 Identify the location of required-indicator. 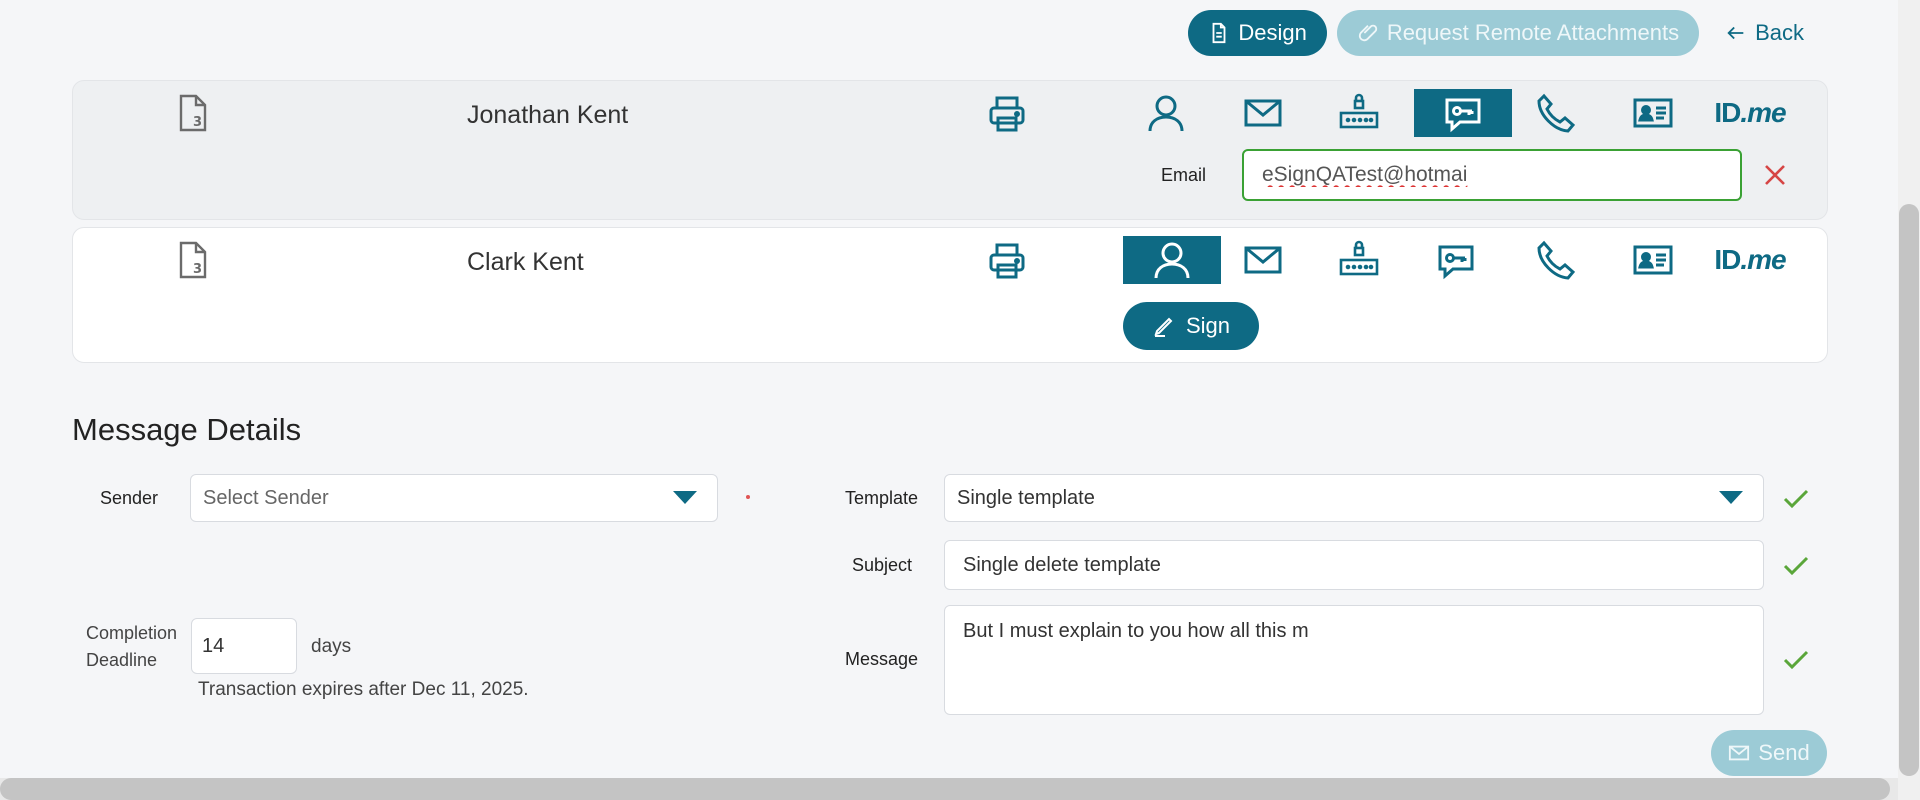
(748, 497).